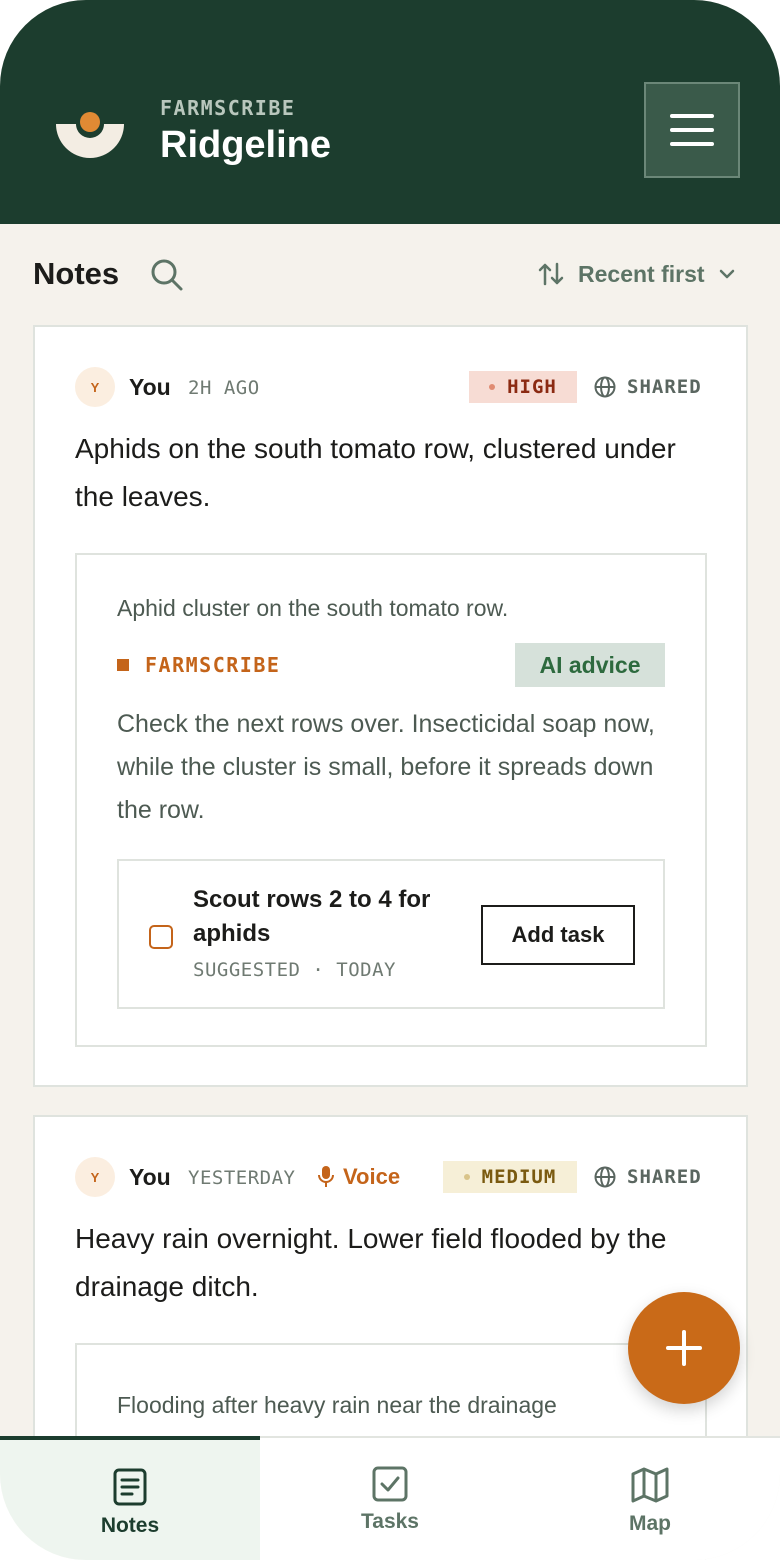 The width and height of the screenshot is (780, 1560). Describe the element at coordinates (161, 937) in the screenshot. I see `task-checkbox` at that location.